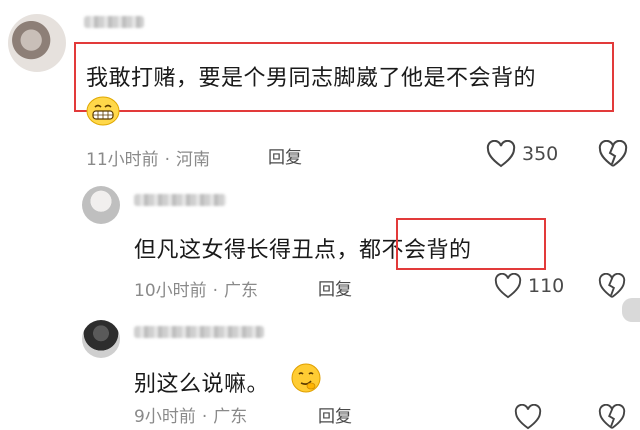  Describe the element at coordinates (540, 154) in the screenshot. I see `like-count: 350` at that location.